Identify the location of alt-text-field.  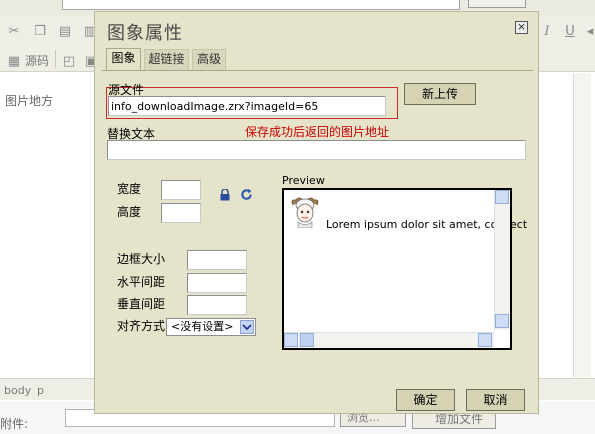
(316, 150).